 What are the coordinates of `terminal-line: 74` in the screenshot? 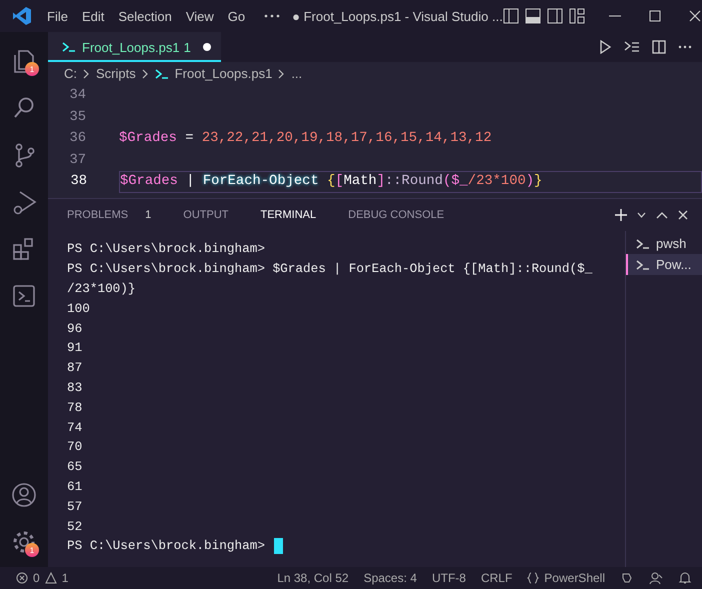 It's located at (74, 427).